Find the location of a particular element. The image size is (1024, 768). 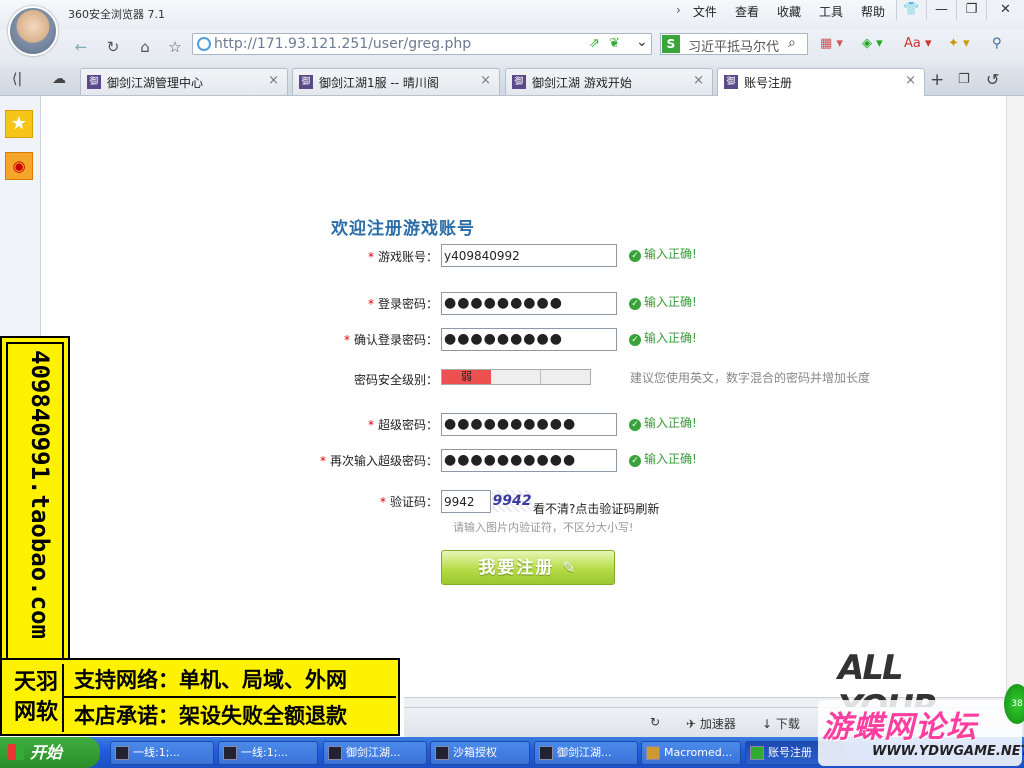

super-password-status: ✓ 输入正确! is located at coordinates (663, 422).